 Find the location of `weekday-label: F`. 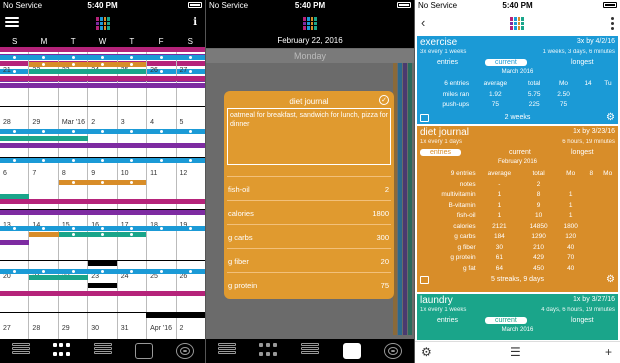

weekday-label: F is located at coordinates (161, 41).